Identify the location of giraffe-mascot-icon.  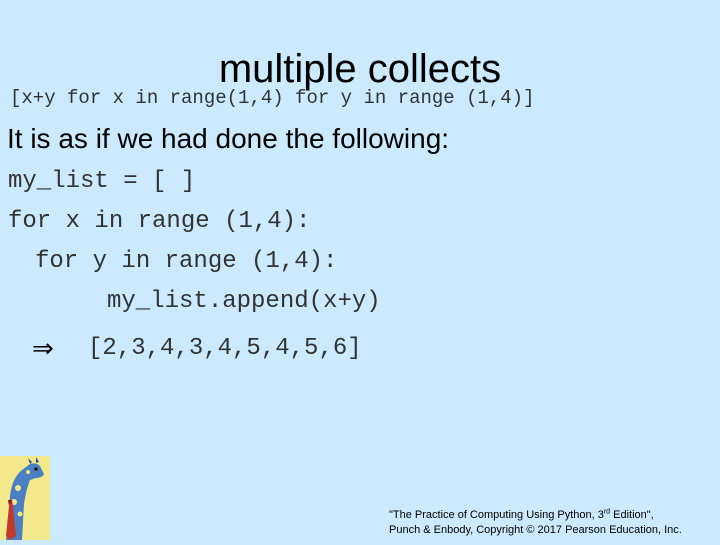
(25, 498).